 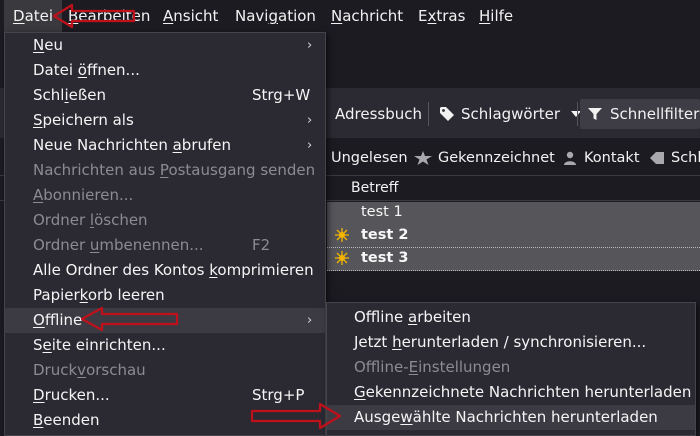 I want to click on star-icon, so click(x=423, y=158).